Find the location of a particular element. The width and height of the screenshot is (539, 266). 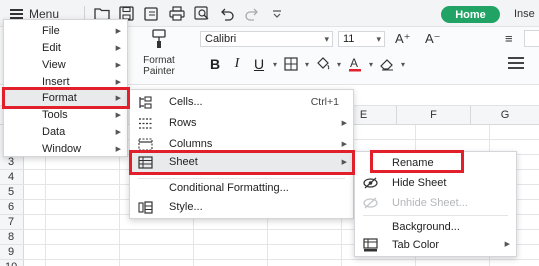

undo-icon is located at coordinates (226, 13).